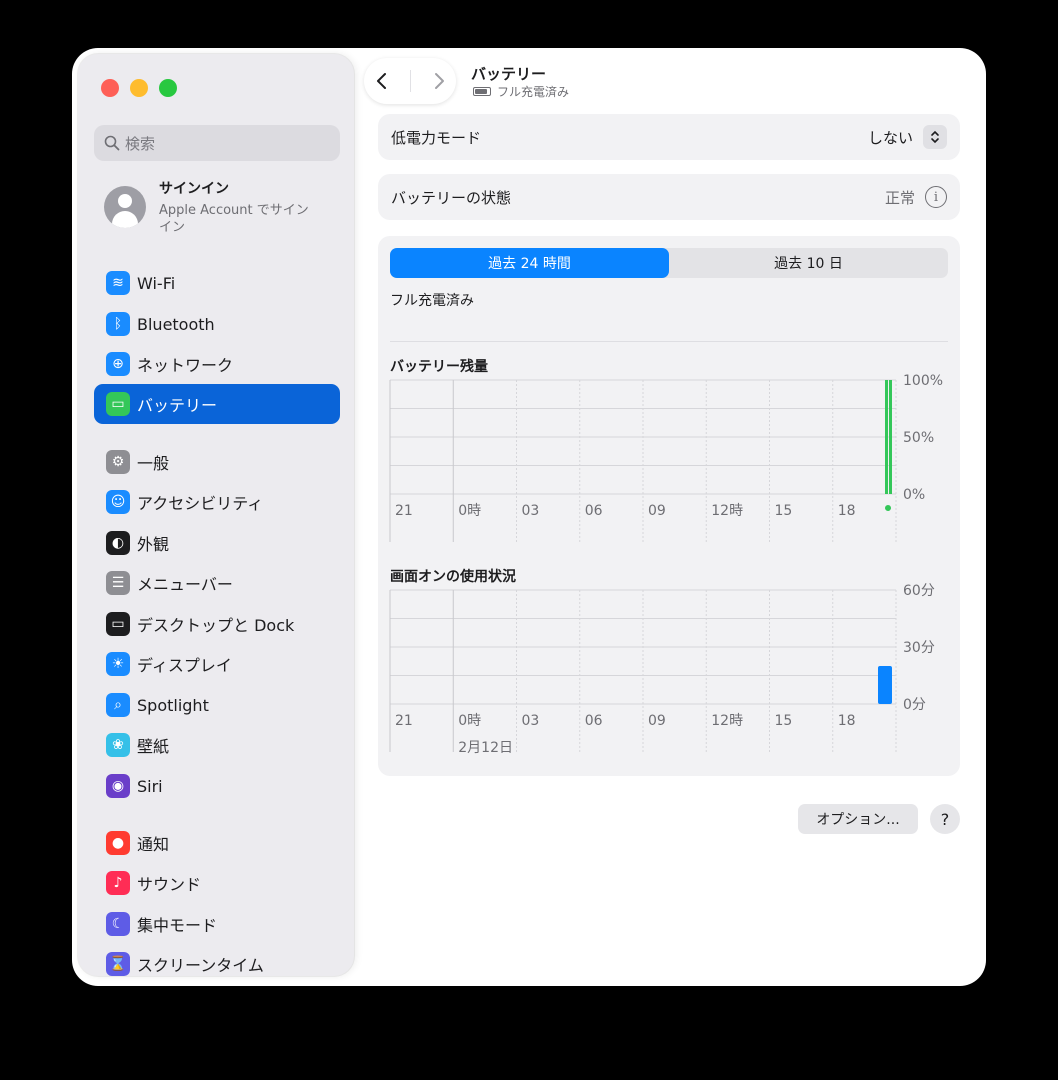 This screenshot has height=1080, width=1058. I want to click on sidebar-item-notifications: ● 通知, so click(217, 843).